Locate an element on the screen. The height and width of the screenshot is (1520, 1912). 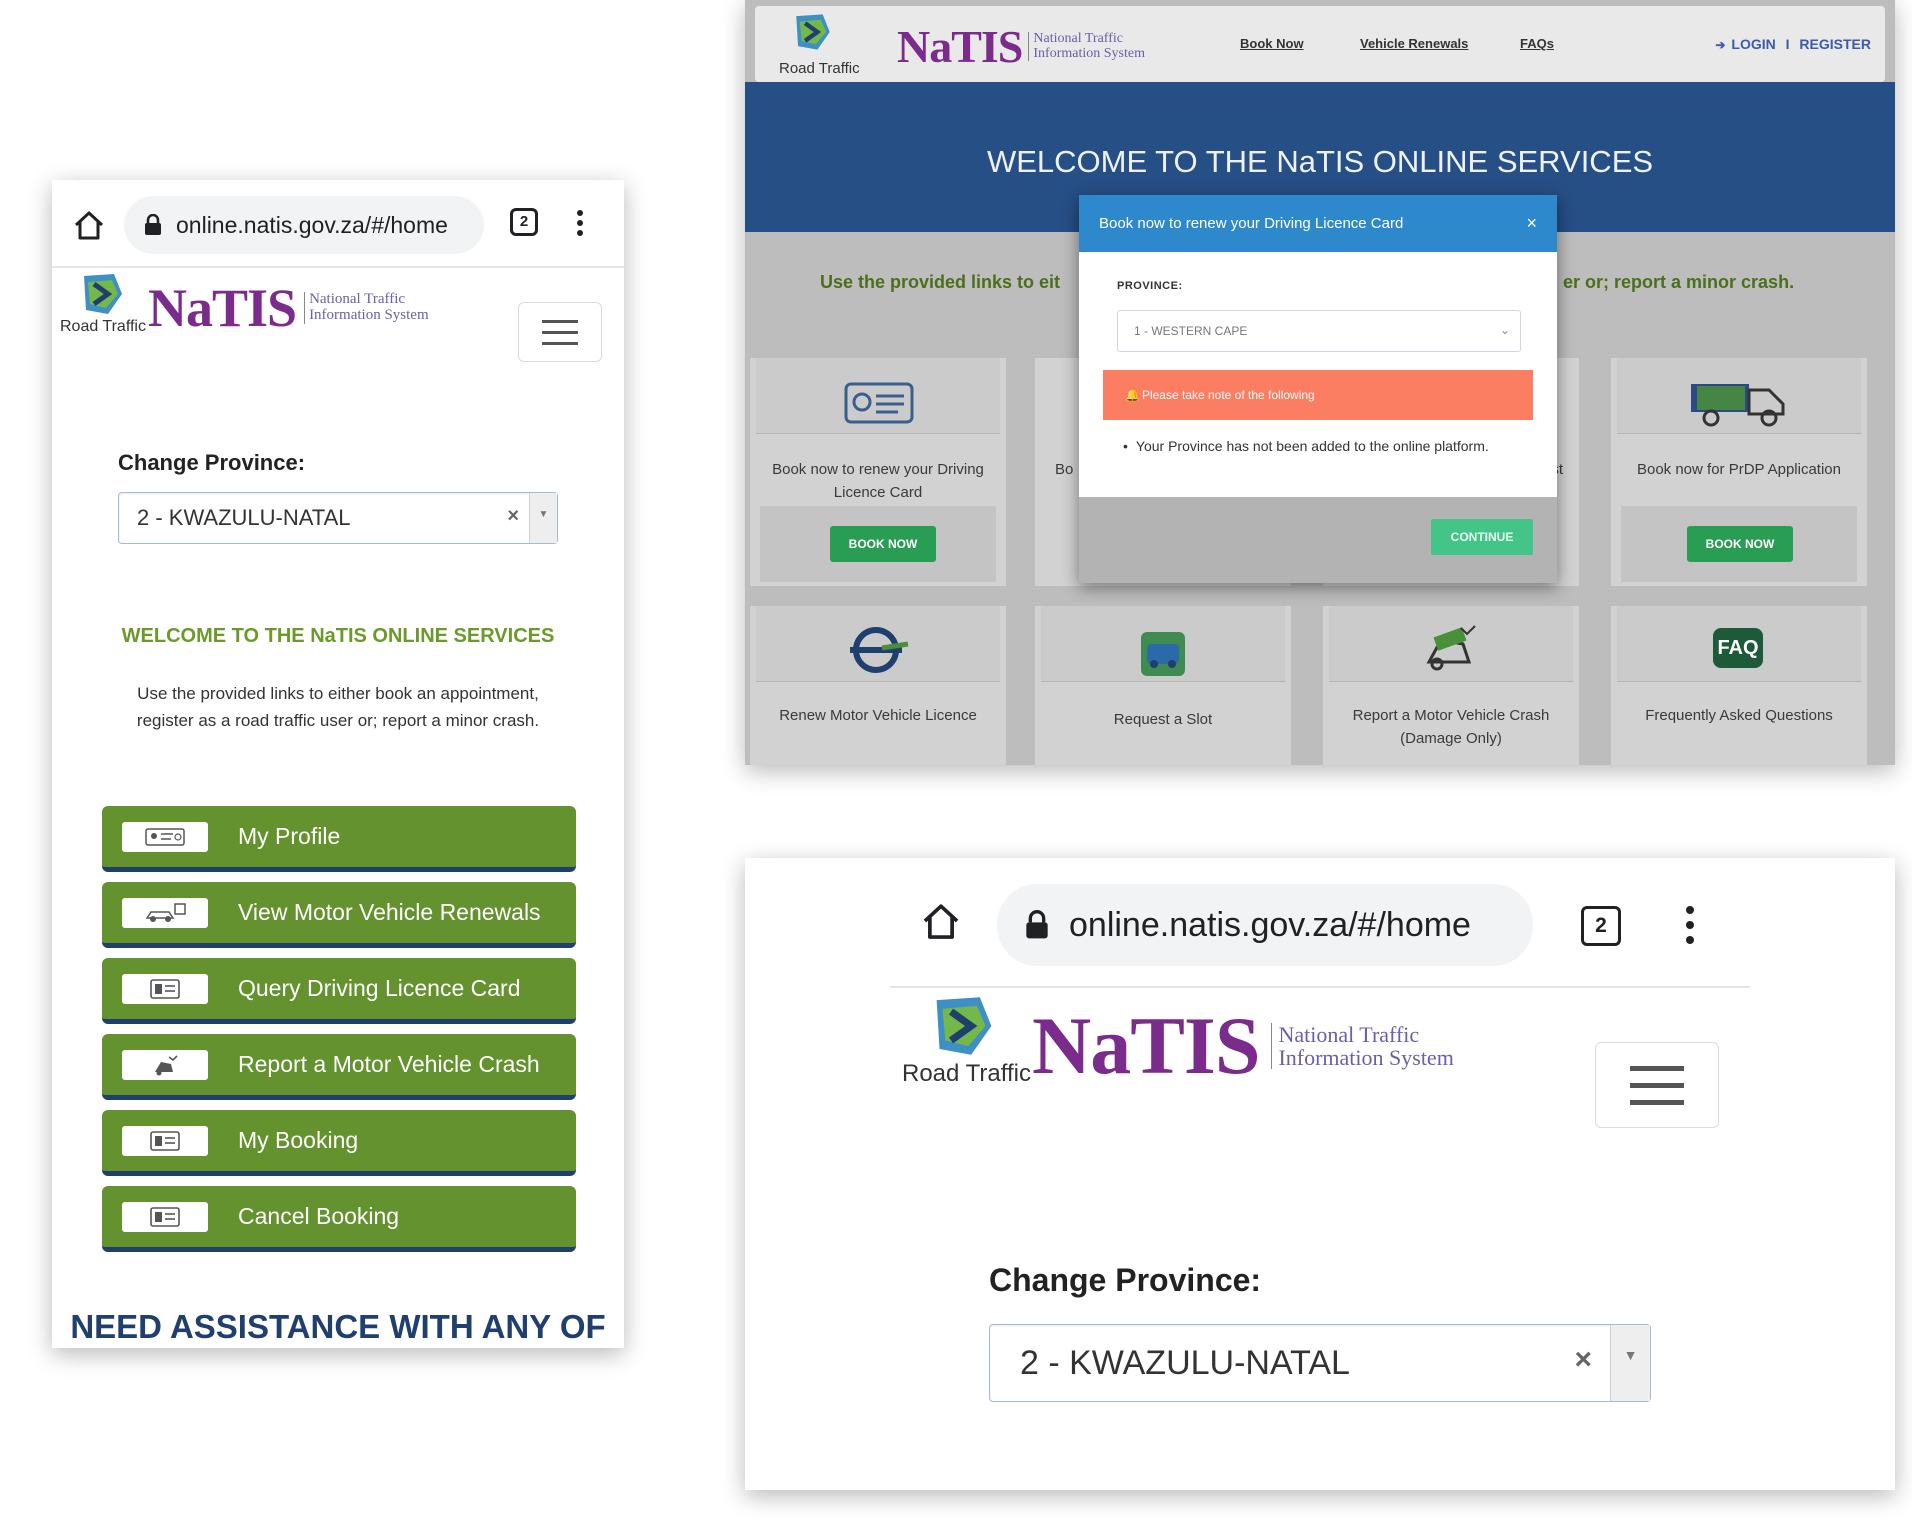
query-driving-licence-card-label: Query Driving Licence Card is located at coordinates (379, 988).